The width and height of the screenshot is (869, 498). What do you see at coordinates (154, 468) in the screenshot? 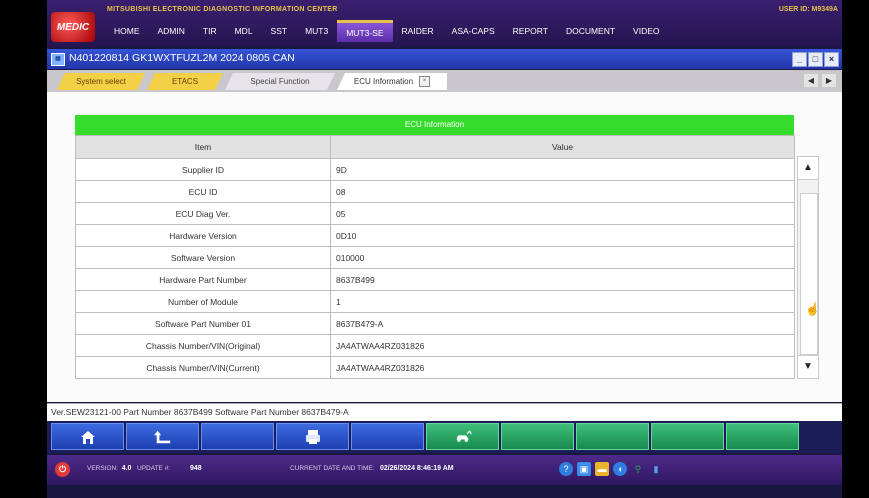
I see `update-label: UPDATE #:` at bounding box center [154, 468].